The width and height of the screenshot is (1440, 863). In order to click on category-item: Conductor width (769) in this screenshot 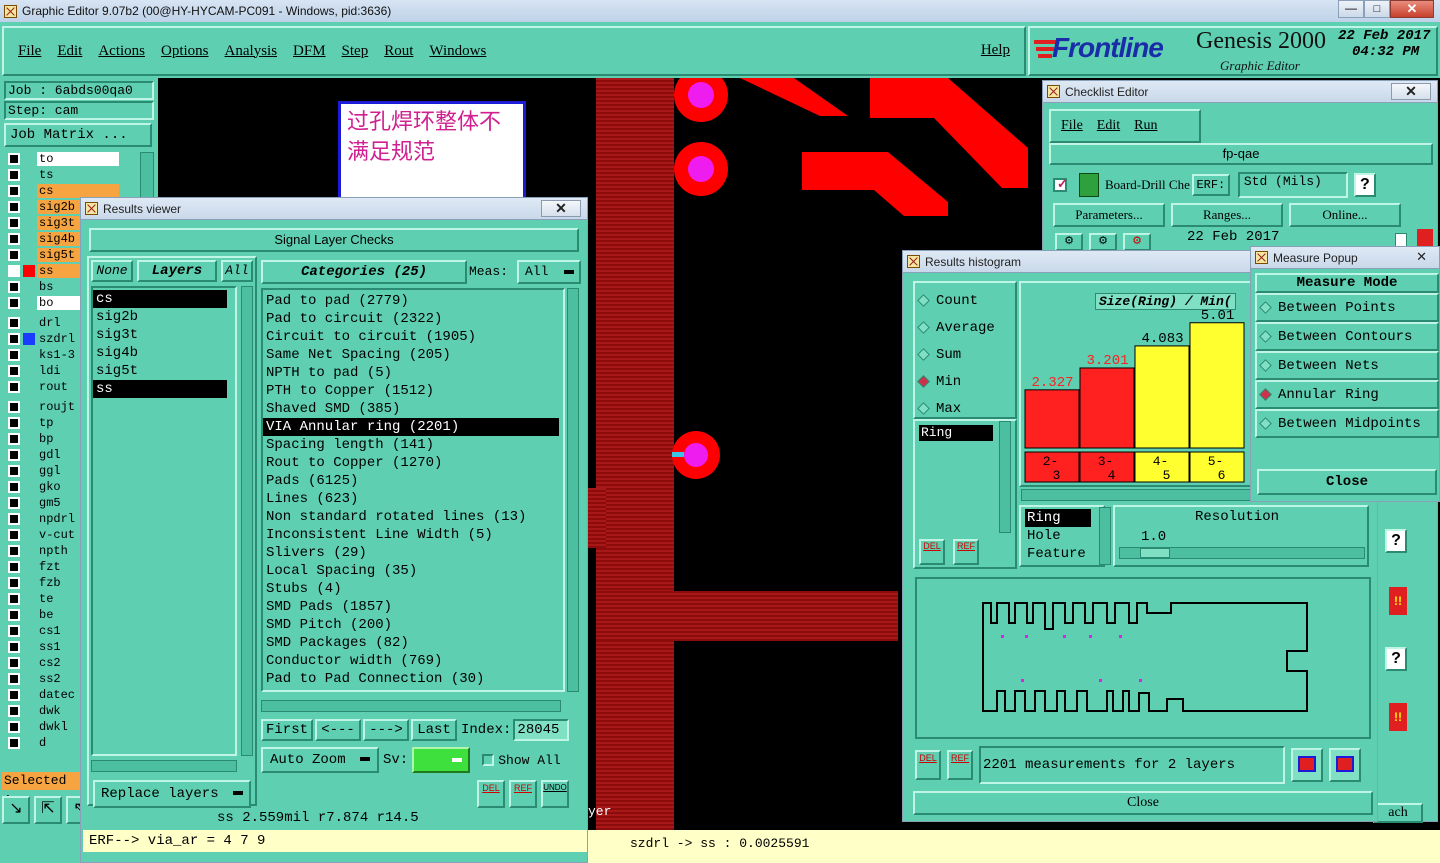, I will do `click(413, 661)`.